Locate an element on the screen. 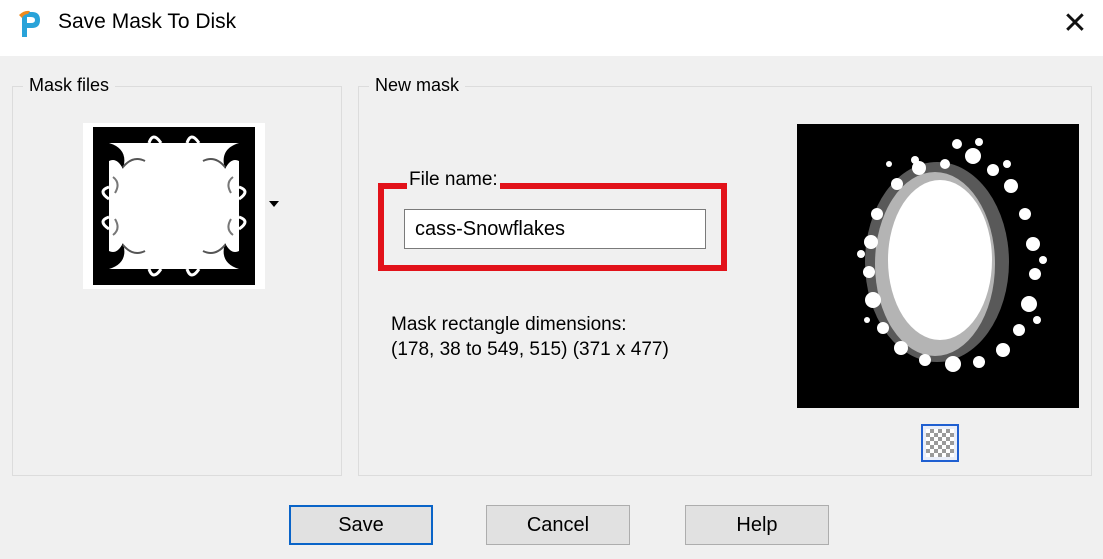  mask-files-legend: Mask files is located at coordinates (69, 85).